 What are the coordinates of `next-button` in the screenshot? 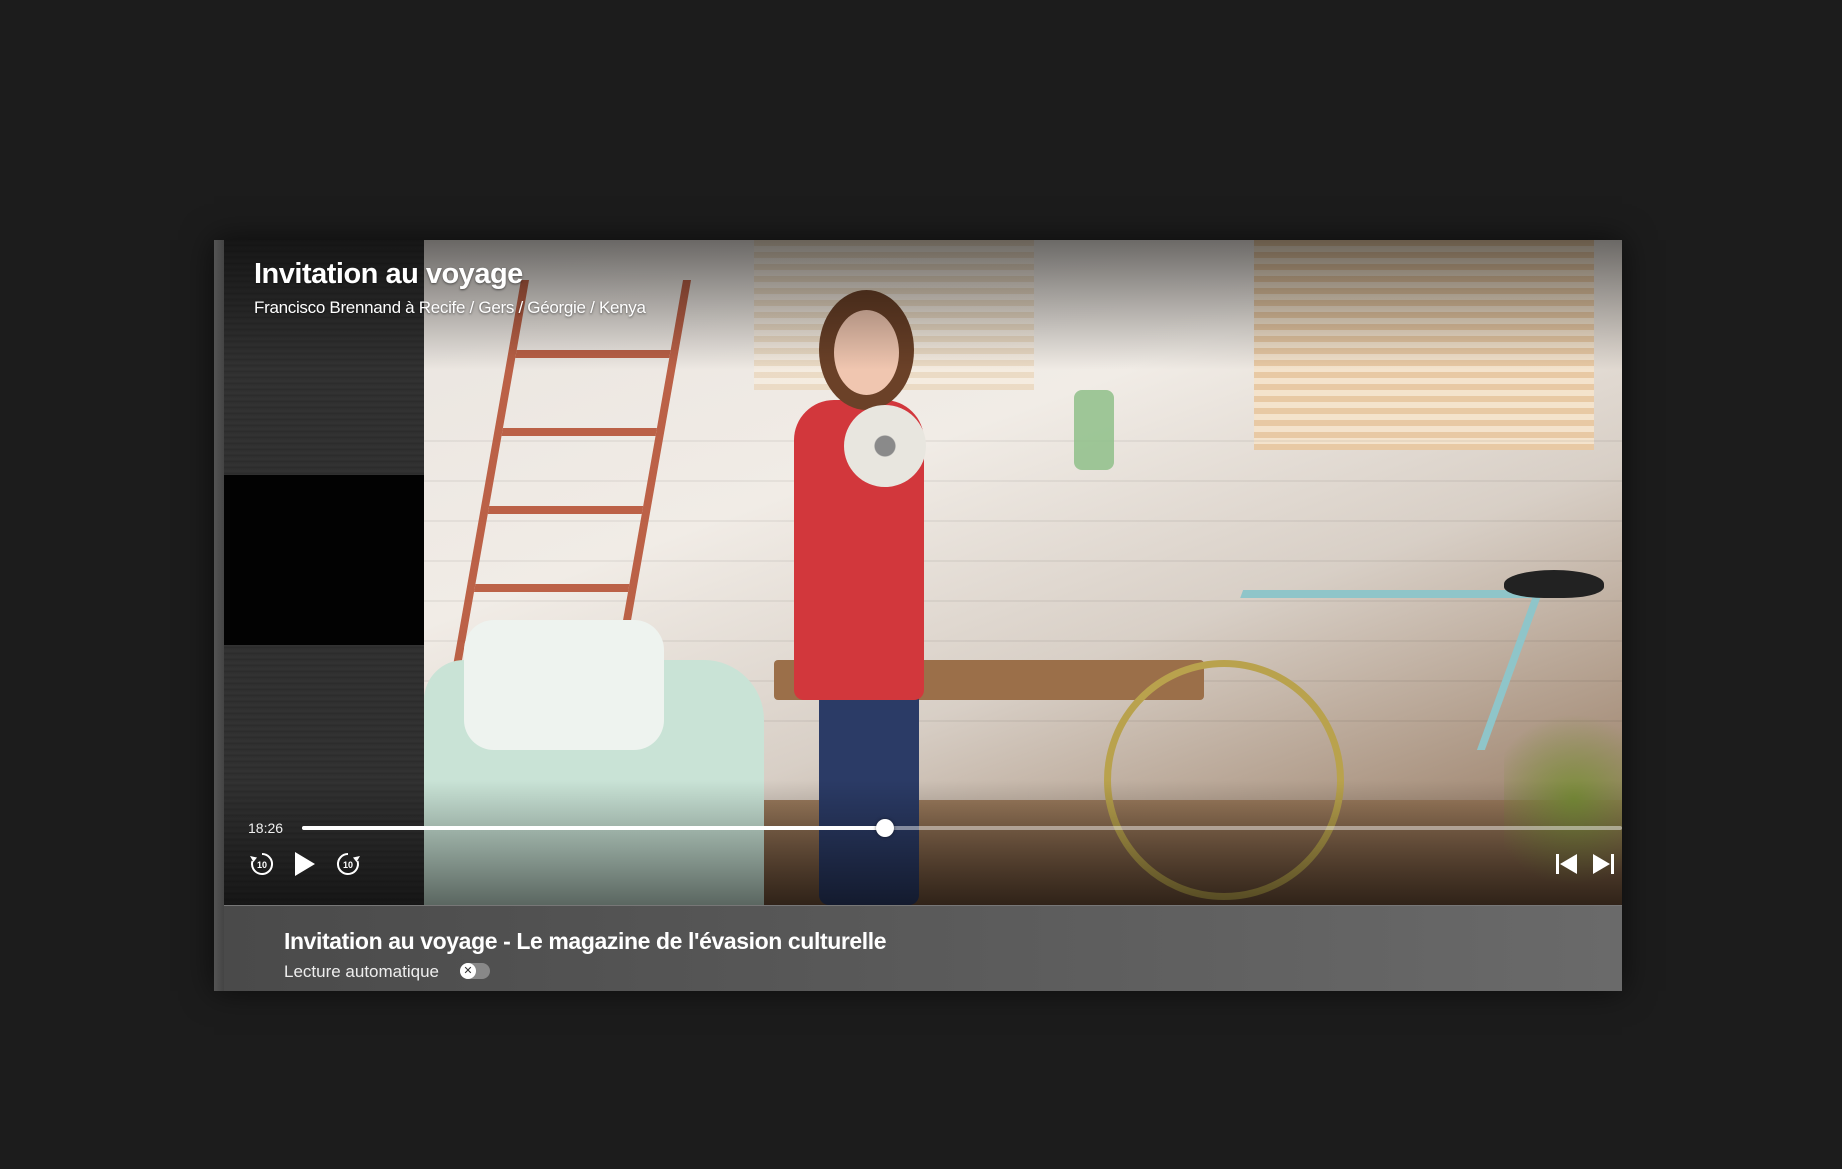 It's located at (1604, 864).